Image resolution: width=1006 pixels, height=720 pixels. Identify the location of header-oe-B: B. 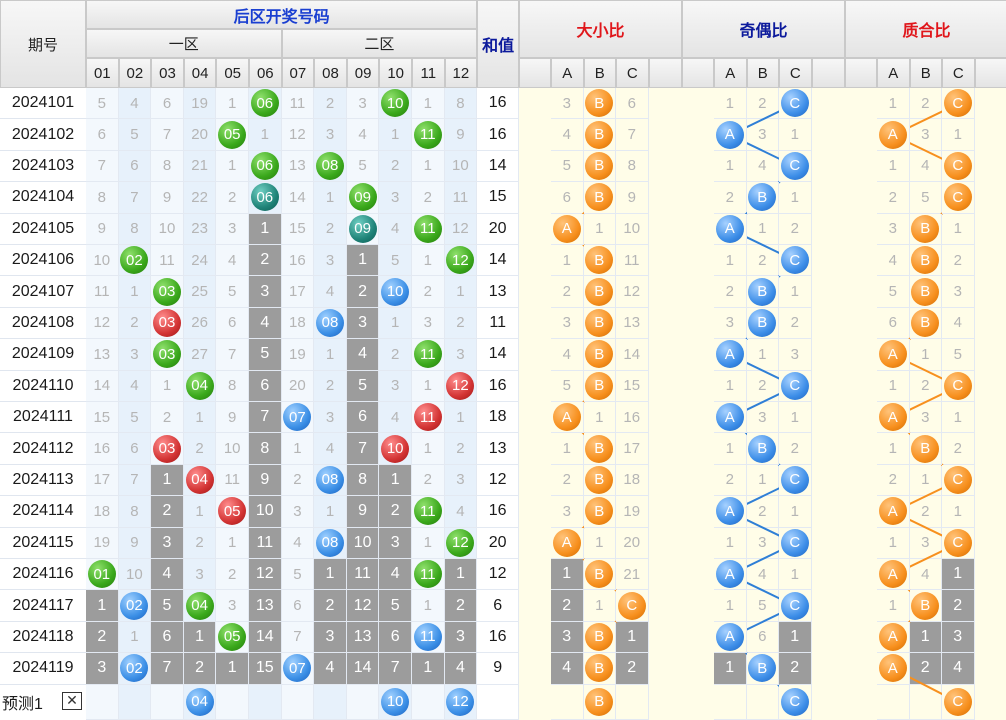
(762, 73).